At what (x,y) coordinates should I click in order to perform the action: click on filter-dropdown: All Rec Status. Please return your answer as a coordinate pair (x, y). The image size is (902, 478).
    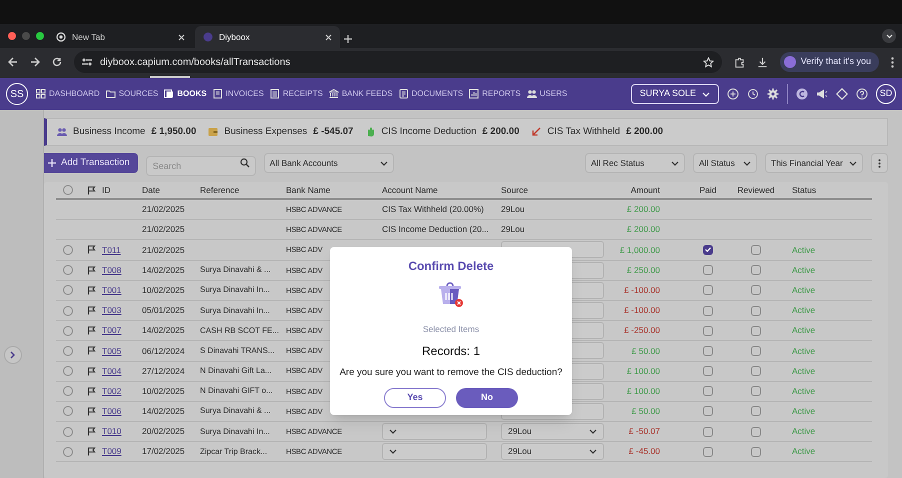
    Looking at the image, I should click on (635, 163).